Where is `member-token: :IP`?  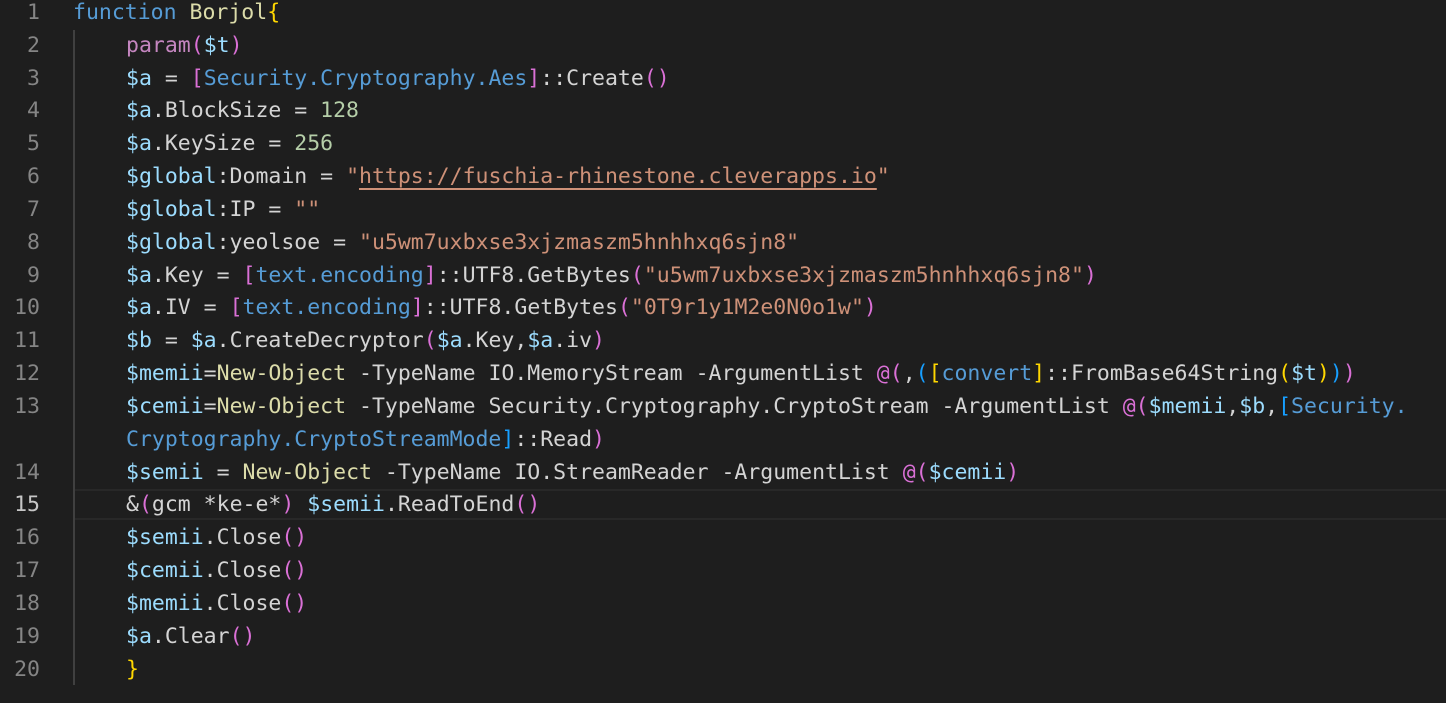
member-token: :IP is located at coordinates (236, 209).